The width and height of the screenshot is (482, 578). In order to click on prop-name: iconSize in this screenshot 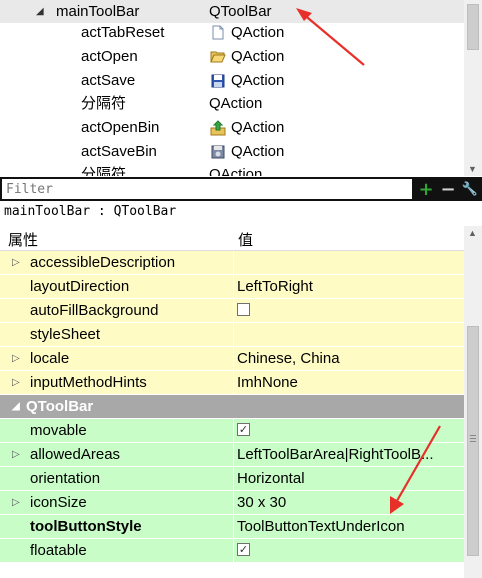, I will do `click(58, 502)`.